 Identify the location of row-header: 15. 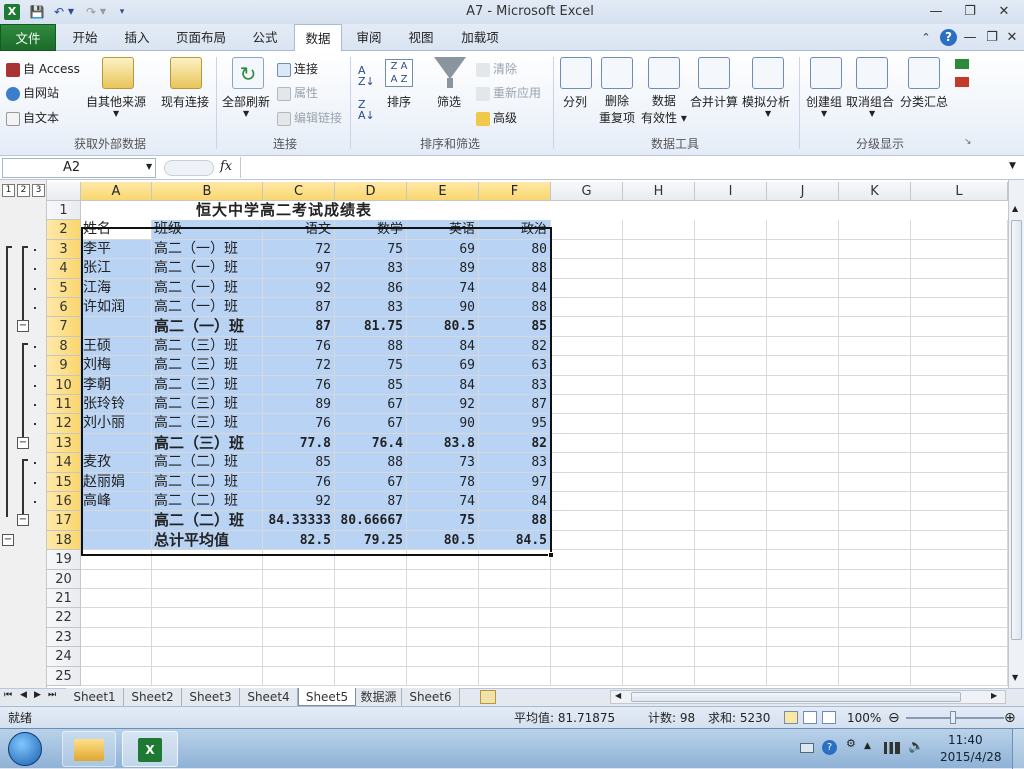
(64, 482).